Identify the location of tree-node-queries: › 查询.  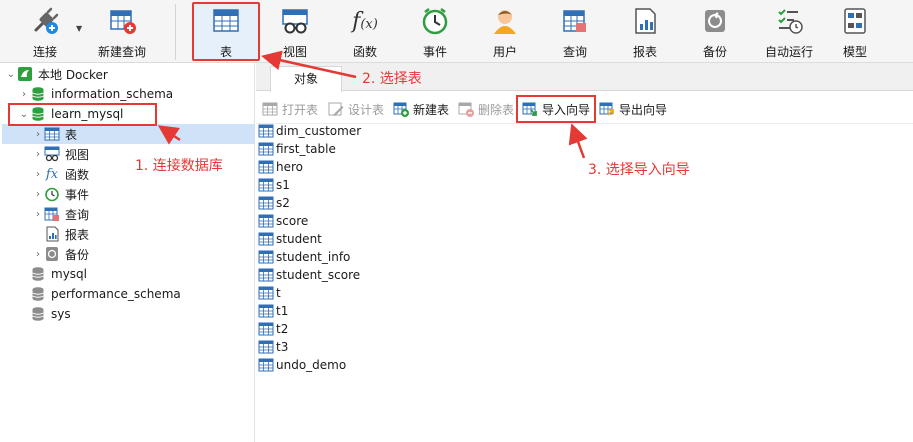
(60, 214).